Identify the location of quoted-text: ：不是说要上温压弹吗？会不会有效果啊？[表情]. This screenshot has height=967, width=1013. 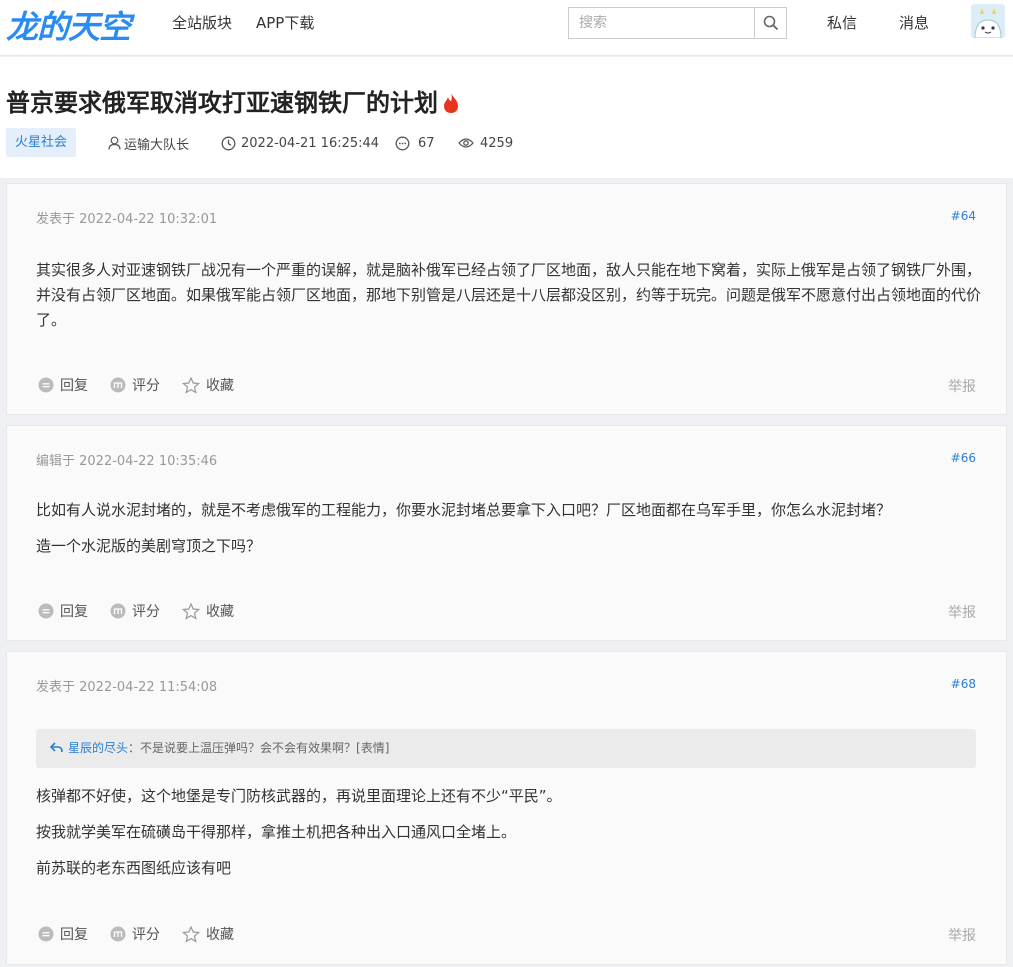
(259, 748).